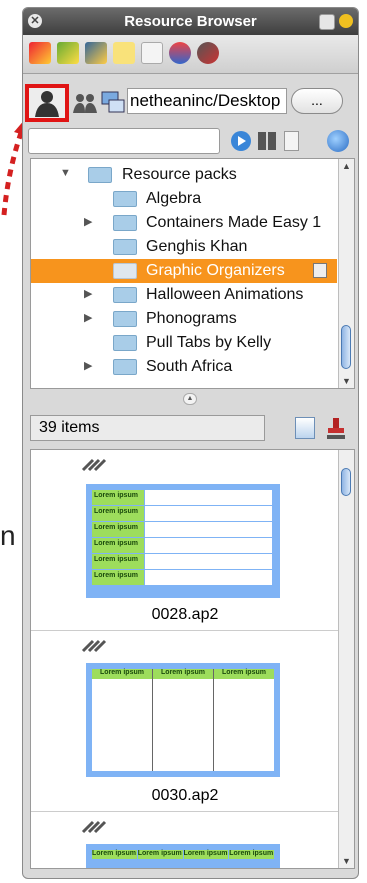  I want to click on stamp-icon, so click(336, 428).